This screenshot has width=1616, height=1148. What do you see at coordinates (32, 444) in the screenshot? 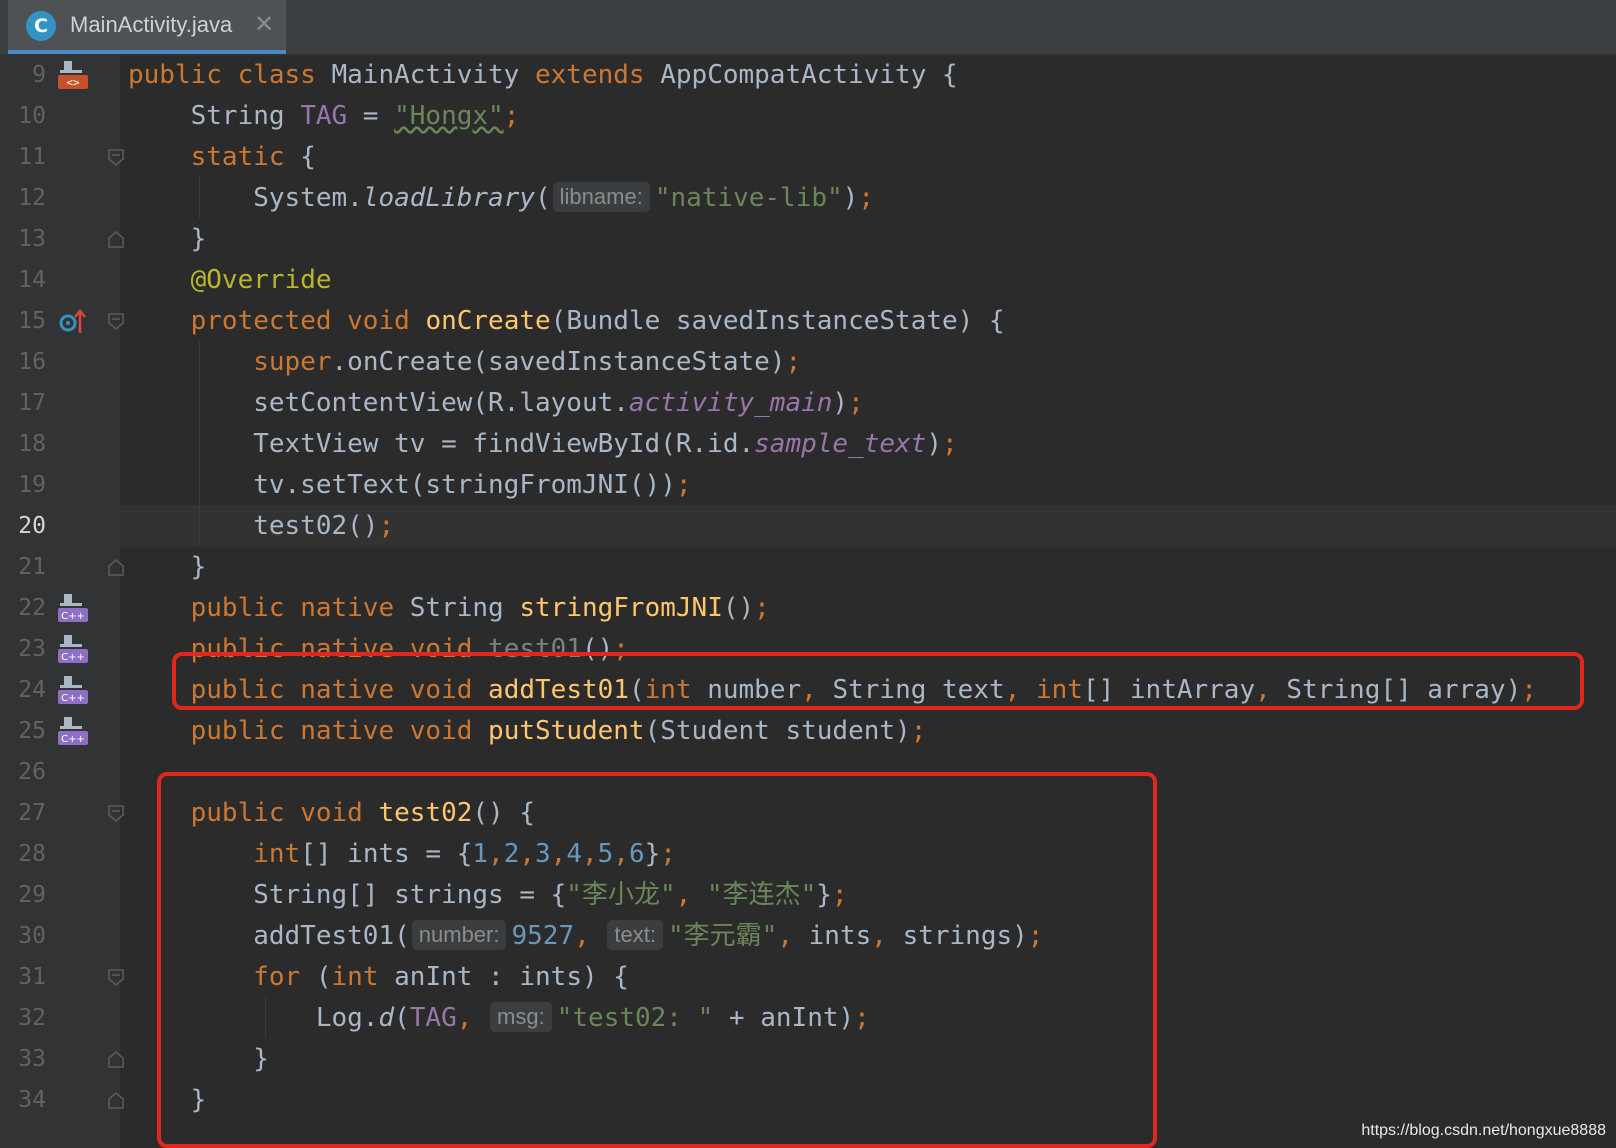
I see `line-number: 18` at bounding box center [32, 444].